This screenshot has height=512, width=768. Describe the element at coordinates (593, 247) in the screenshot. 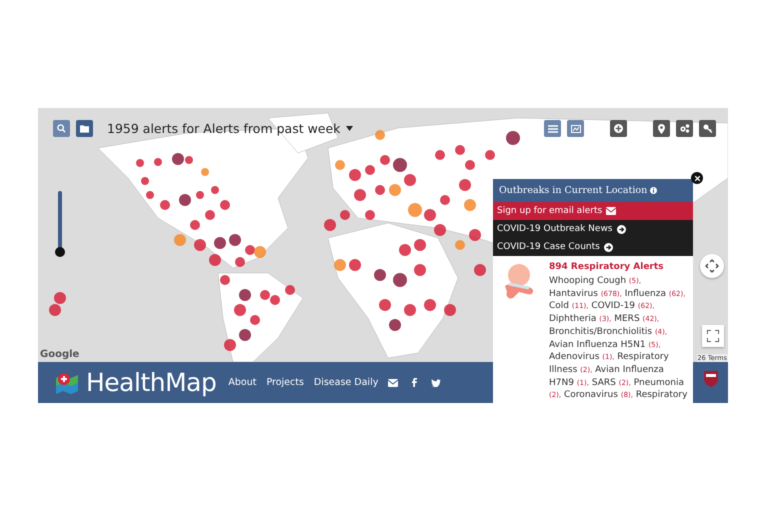

I see `popup-menu-link: COVID-19 Case Counts` at that location.